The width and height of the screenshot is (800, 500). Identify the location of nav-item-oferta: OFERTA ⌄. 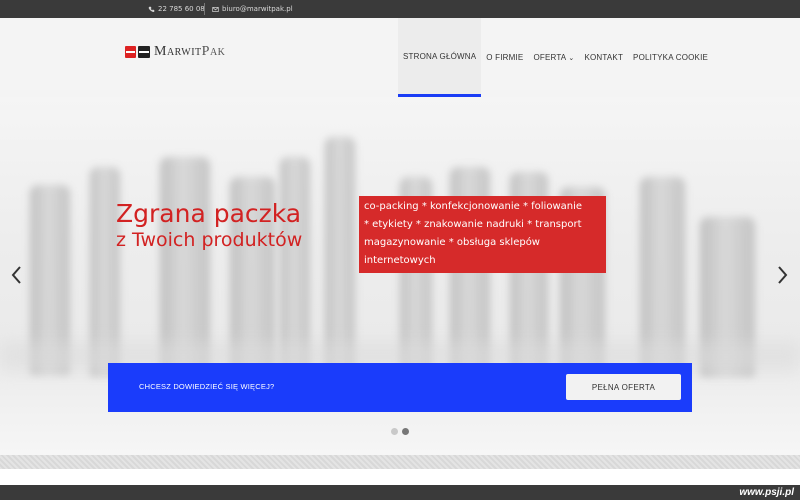
(553, 57).